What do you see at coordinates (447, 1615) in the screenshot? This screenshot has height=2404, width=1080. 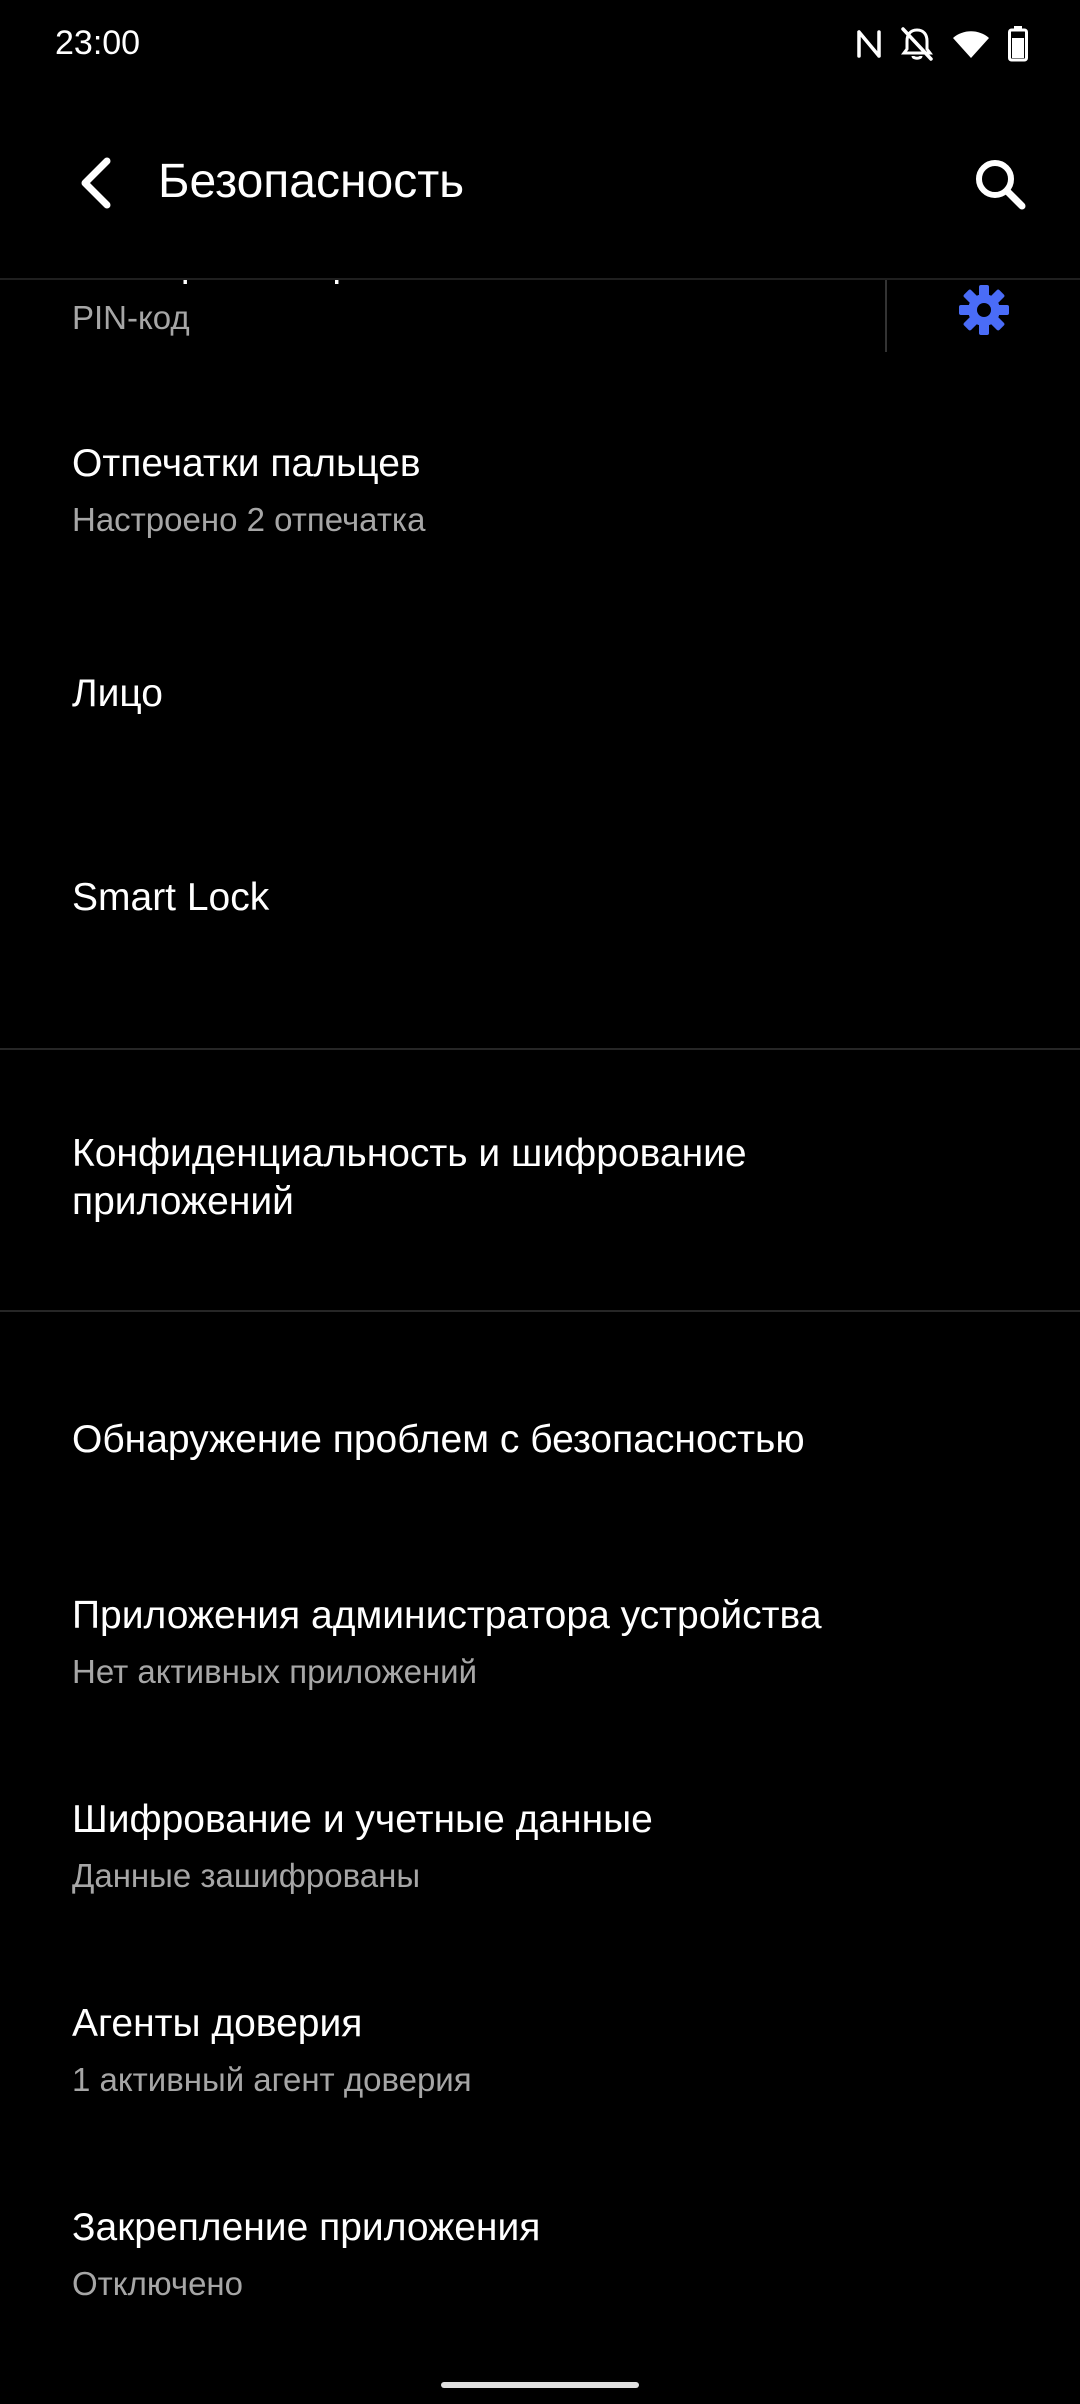 I see `item-title: Приложения администратора устройства` at bounding box center [447, 1615].